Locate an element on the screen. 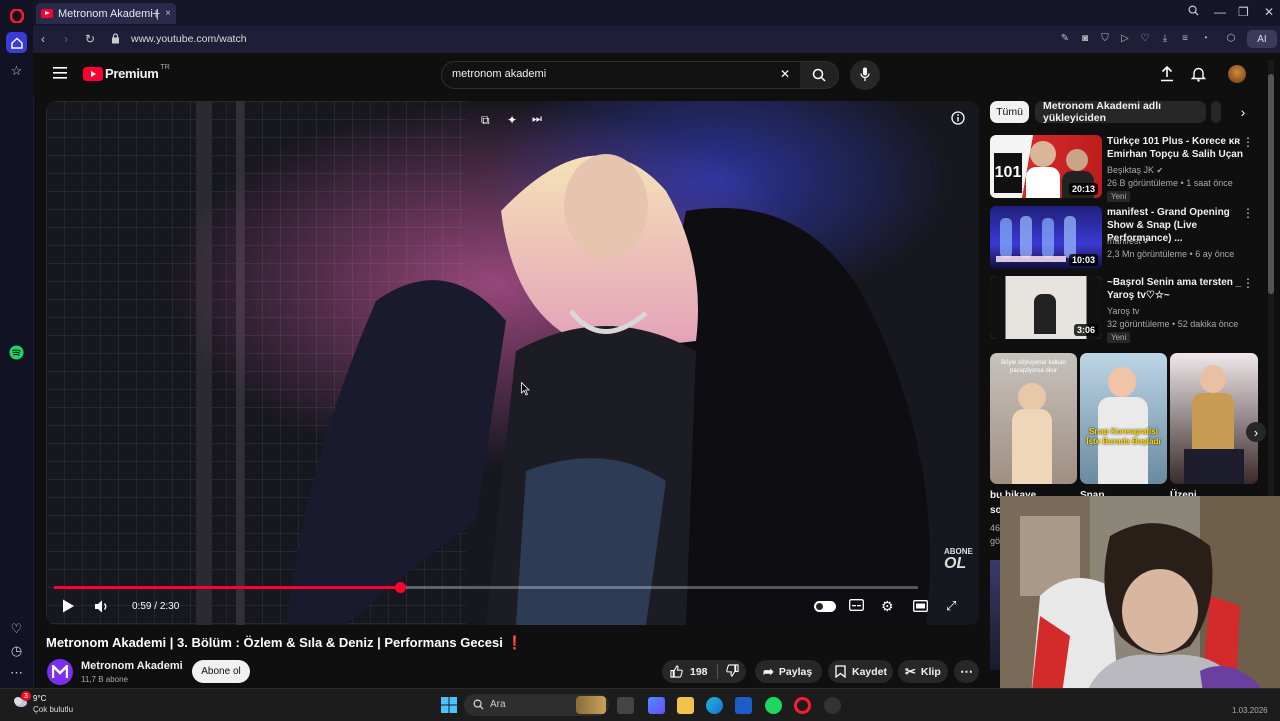 The width and height of the screenshot is (1280, 721). progress-bar is located at coordinates (486, 587).